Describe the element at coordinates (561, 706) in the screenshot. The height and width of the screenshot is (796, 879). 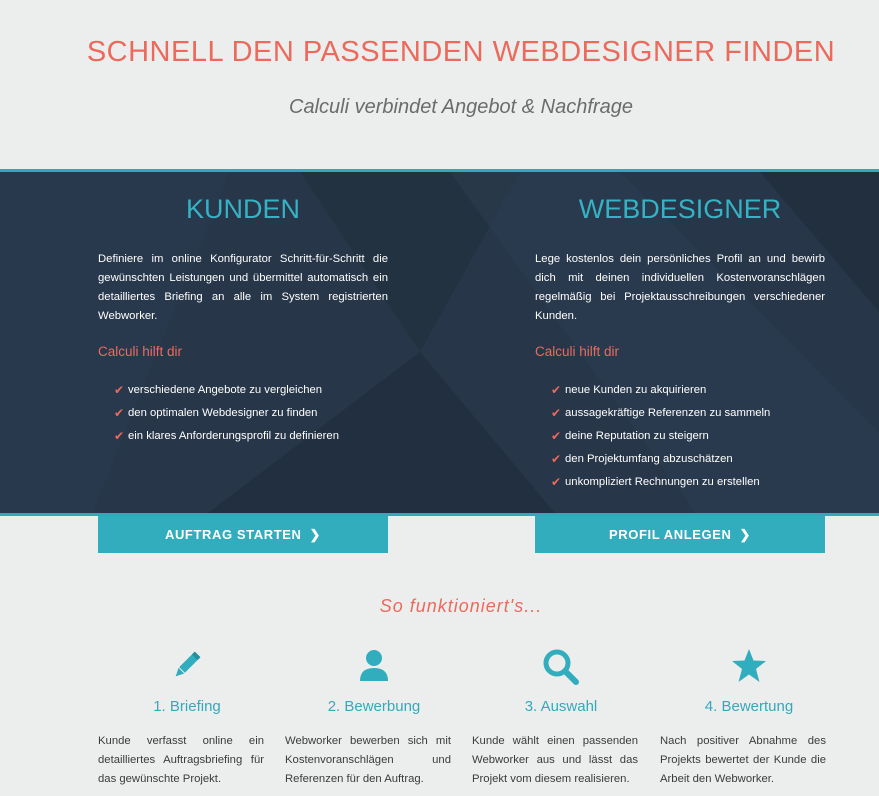
I see `step-title: 3. Auswahl` at that location.